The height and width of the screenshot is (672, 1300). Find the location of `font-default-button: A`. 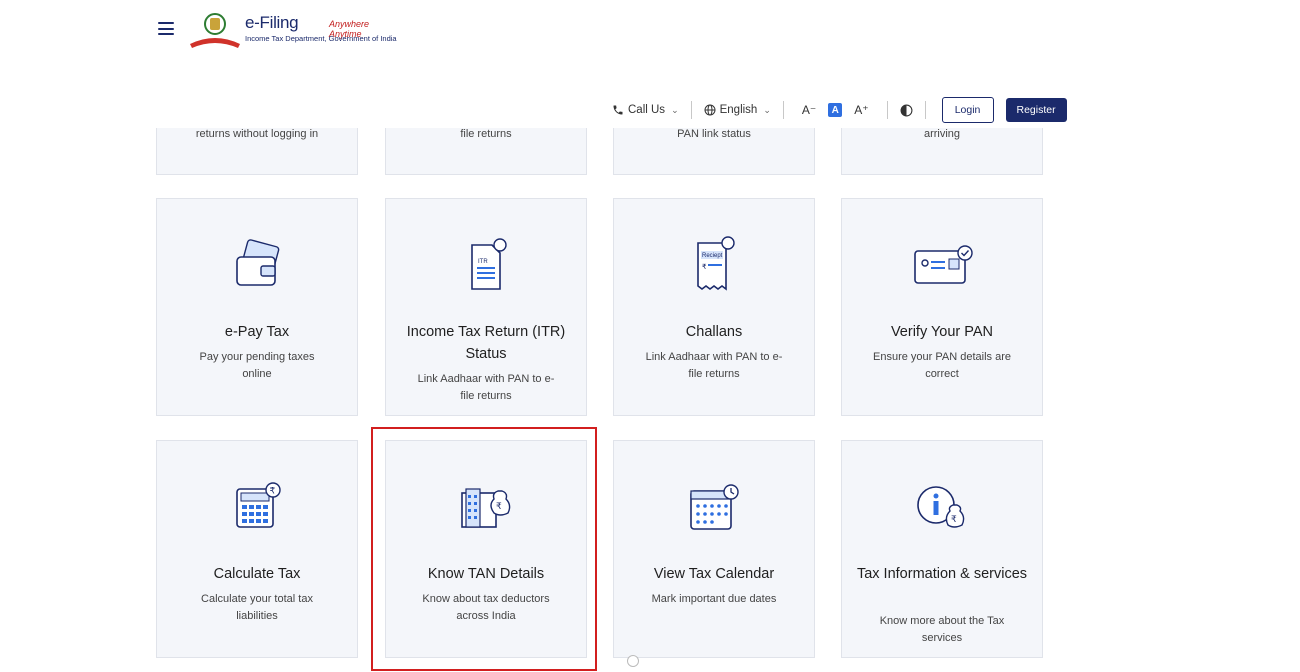

font-default-button: A is located at coordinates (835, 110).